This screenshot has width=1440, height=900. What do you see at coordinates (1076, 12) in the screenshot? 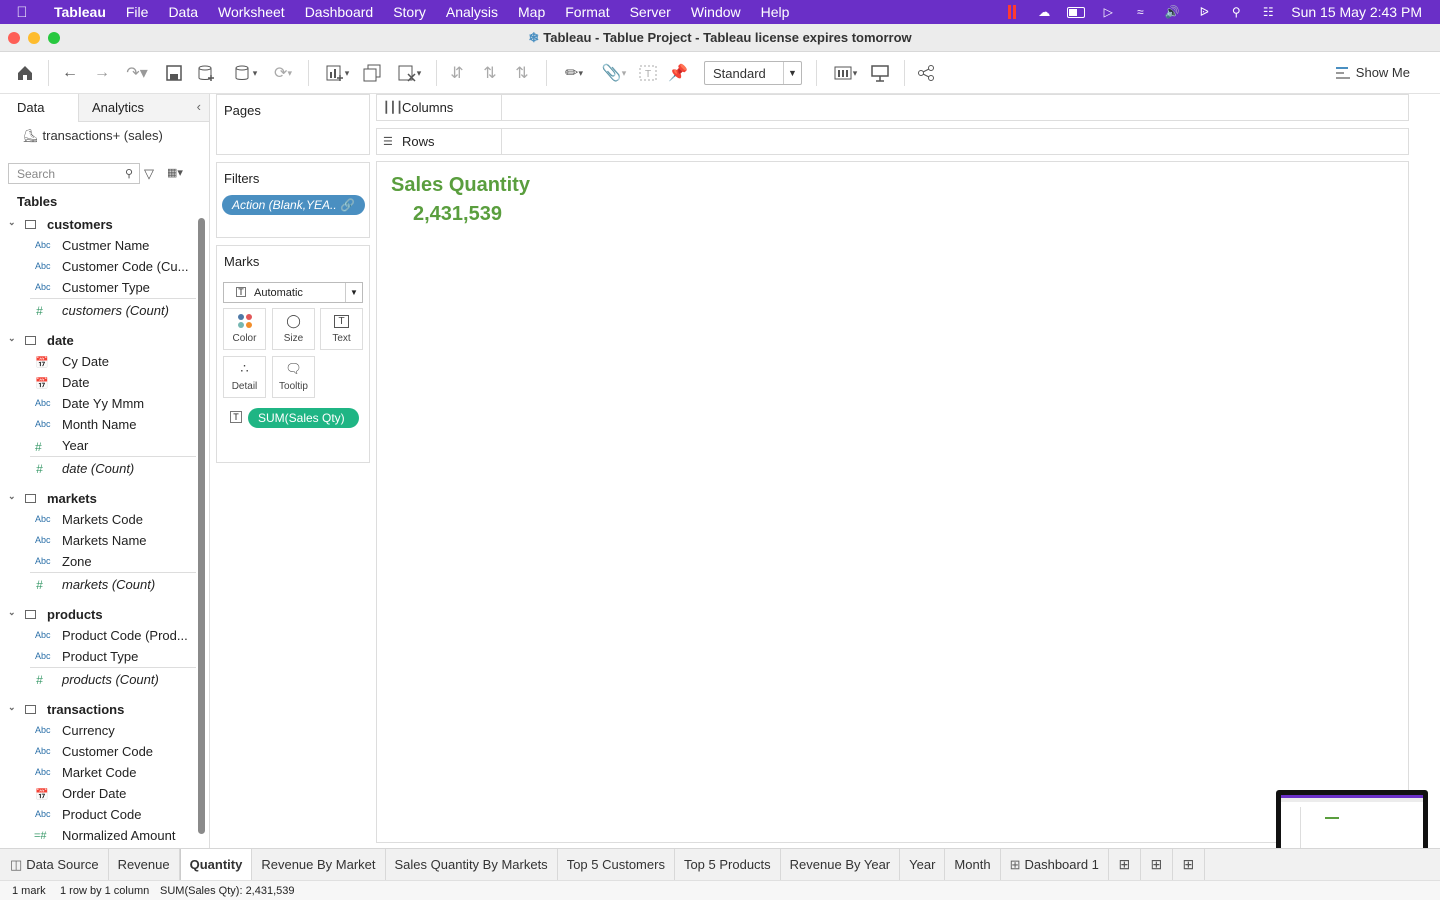
I see `battery-icon` at bounding box center [1076, 12].